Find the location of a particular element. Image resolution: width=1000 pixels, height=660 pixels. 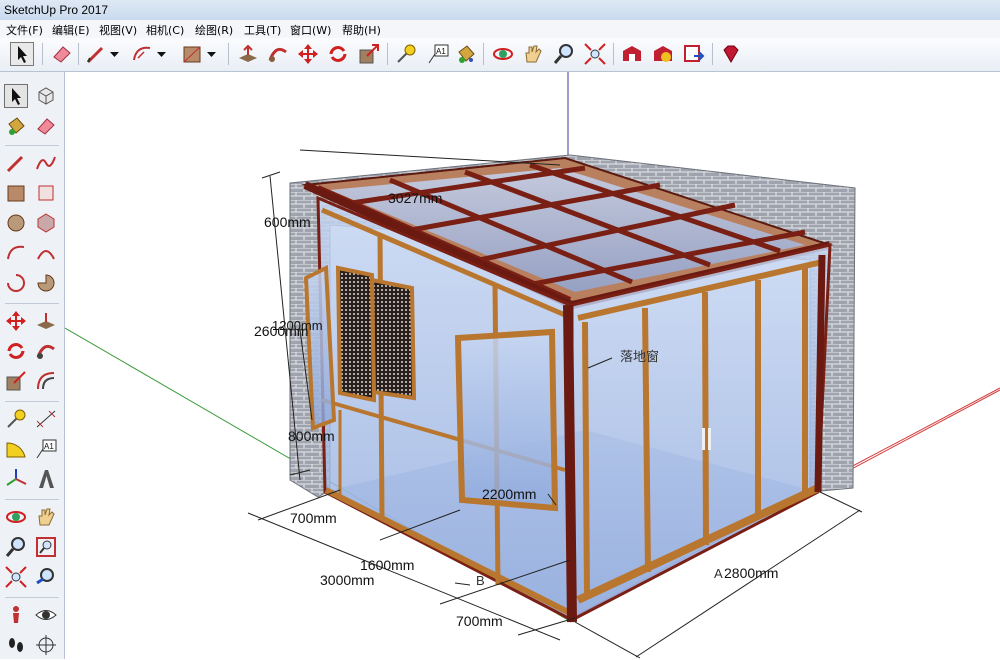

make-component-button is located at coordinates (46, 96).